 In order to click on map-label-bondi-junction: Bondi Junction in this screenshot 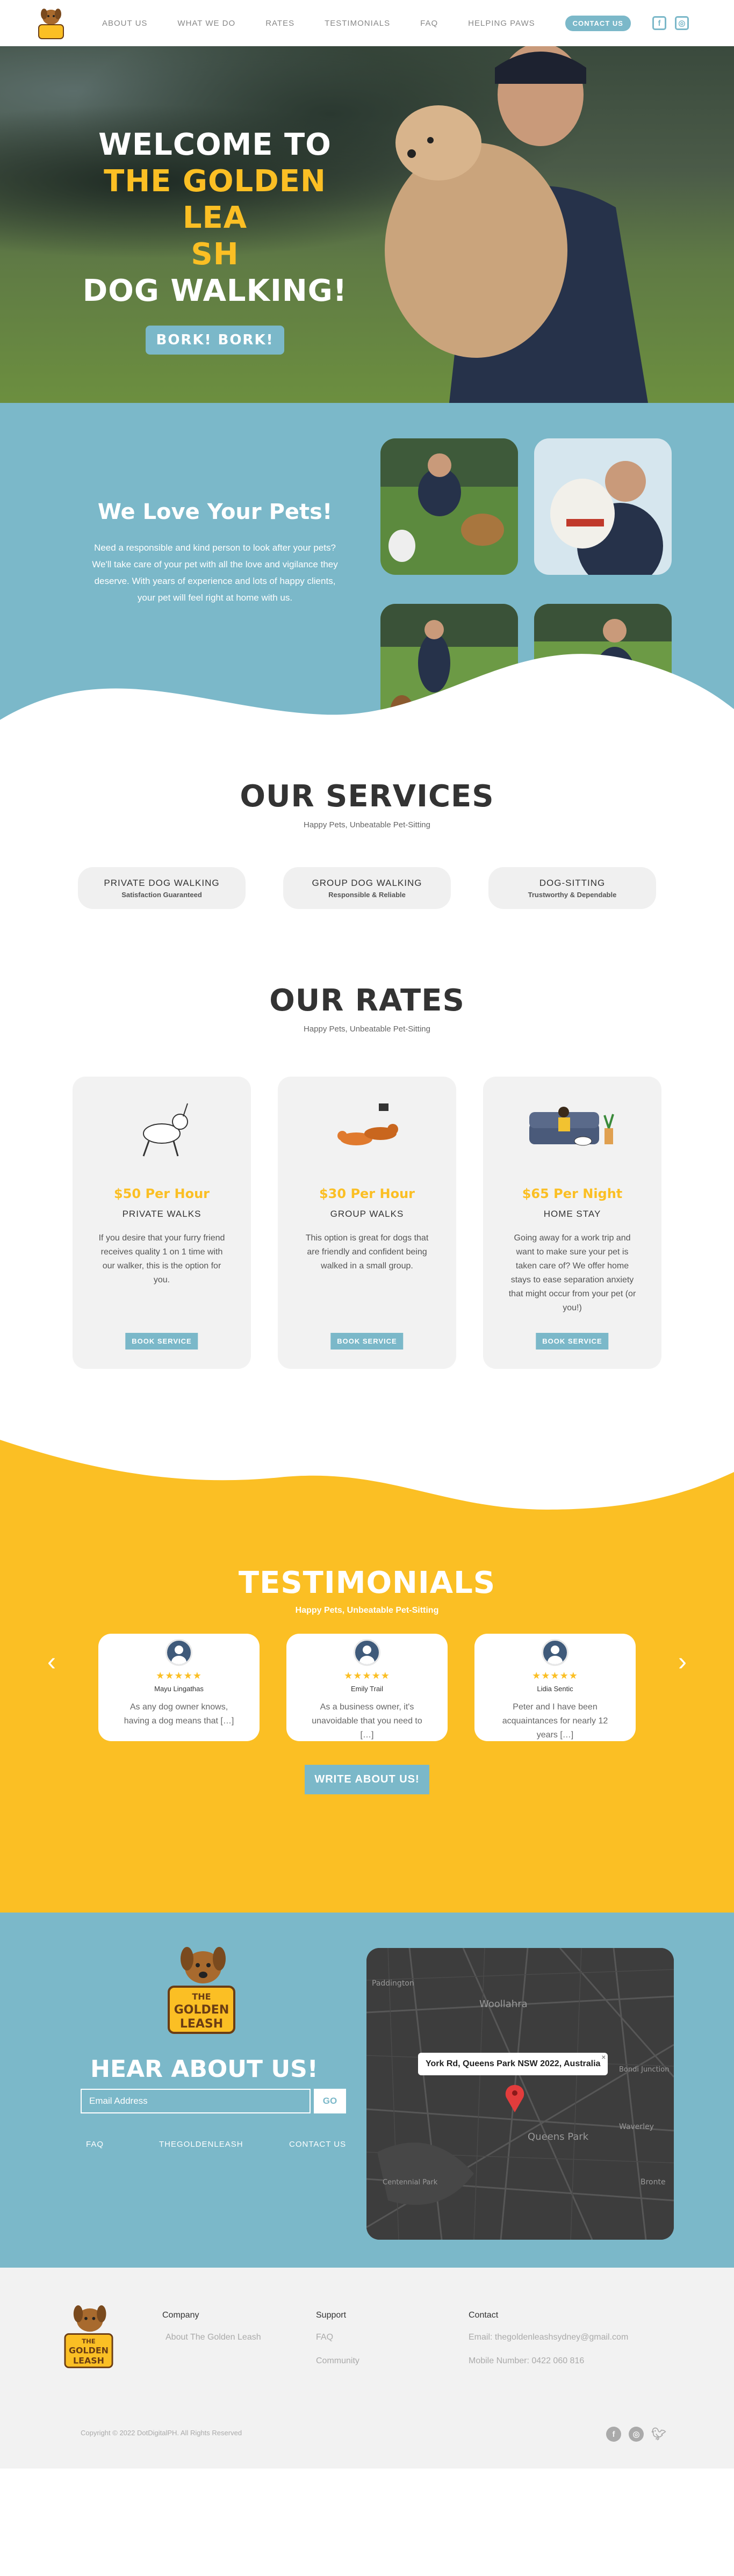, I will do `click(644, 2070)`.